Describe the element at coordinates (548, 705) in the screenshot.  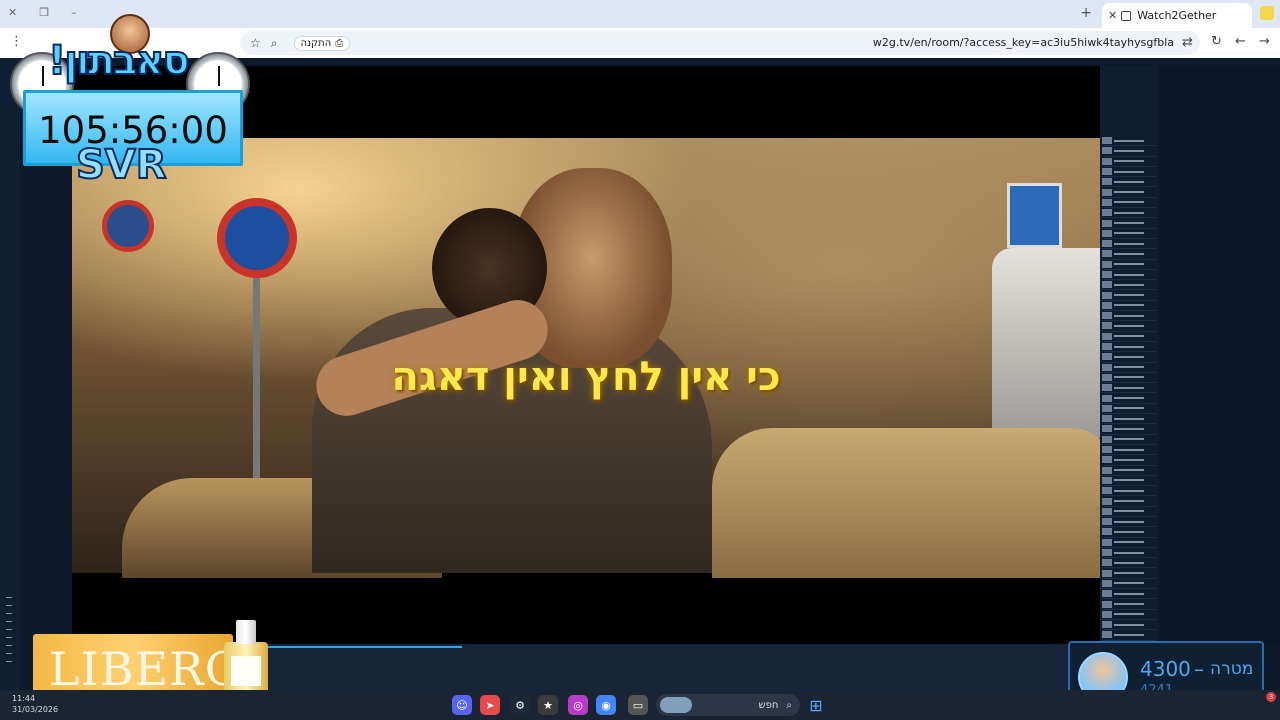
I see `app-icon: ★` at that location.